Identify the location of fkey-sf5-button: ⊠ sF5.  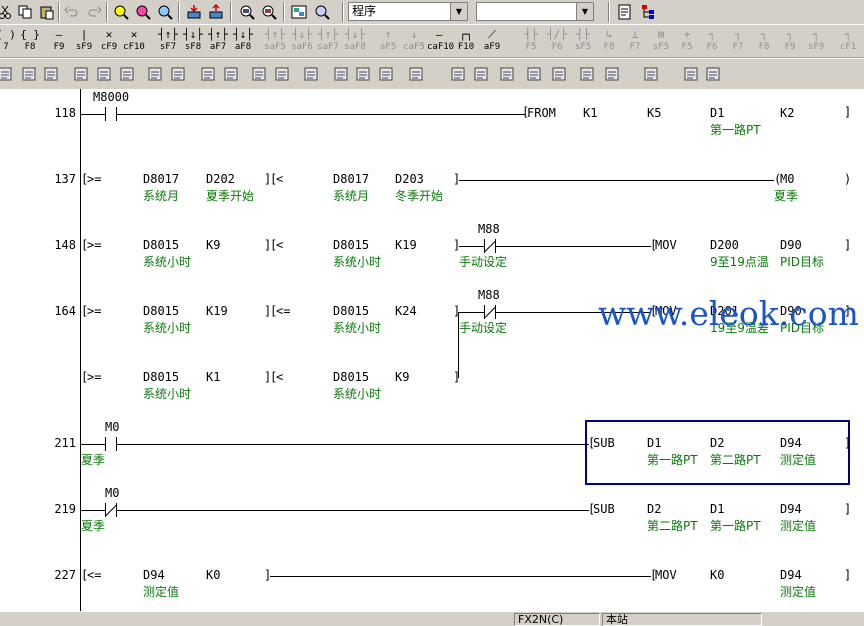
(661, 41).